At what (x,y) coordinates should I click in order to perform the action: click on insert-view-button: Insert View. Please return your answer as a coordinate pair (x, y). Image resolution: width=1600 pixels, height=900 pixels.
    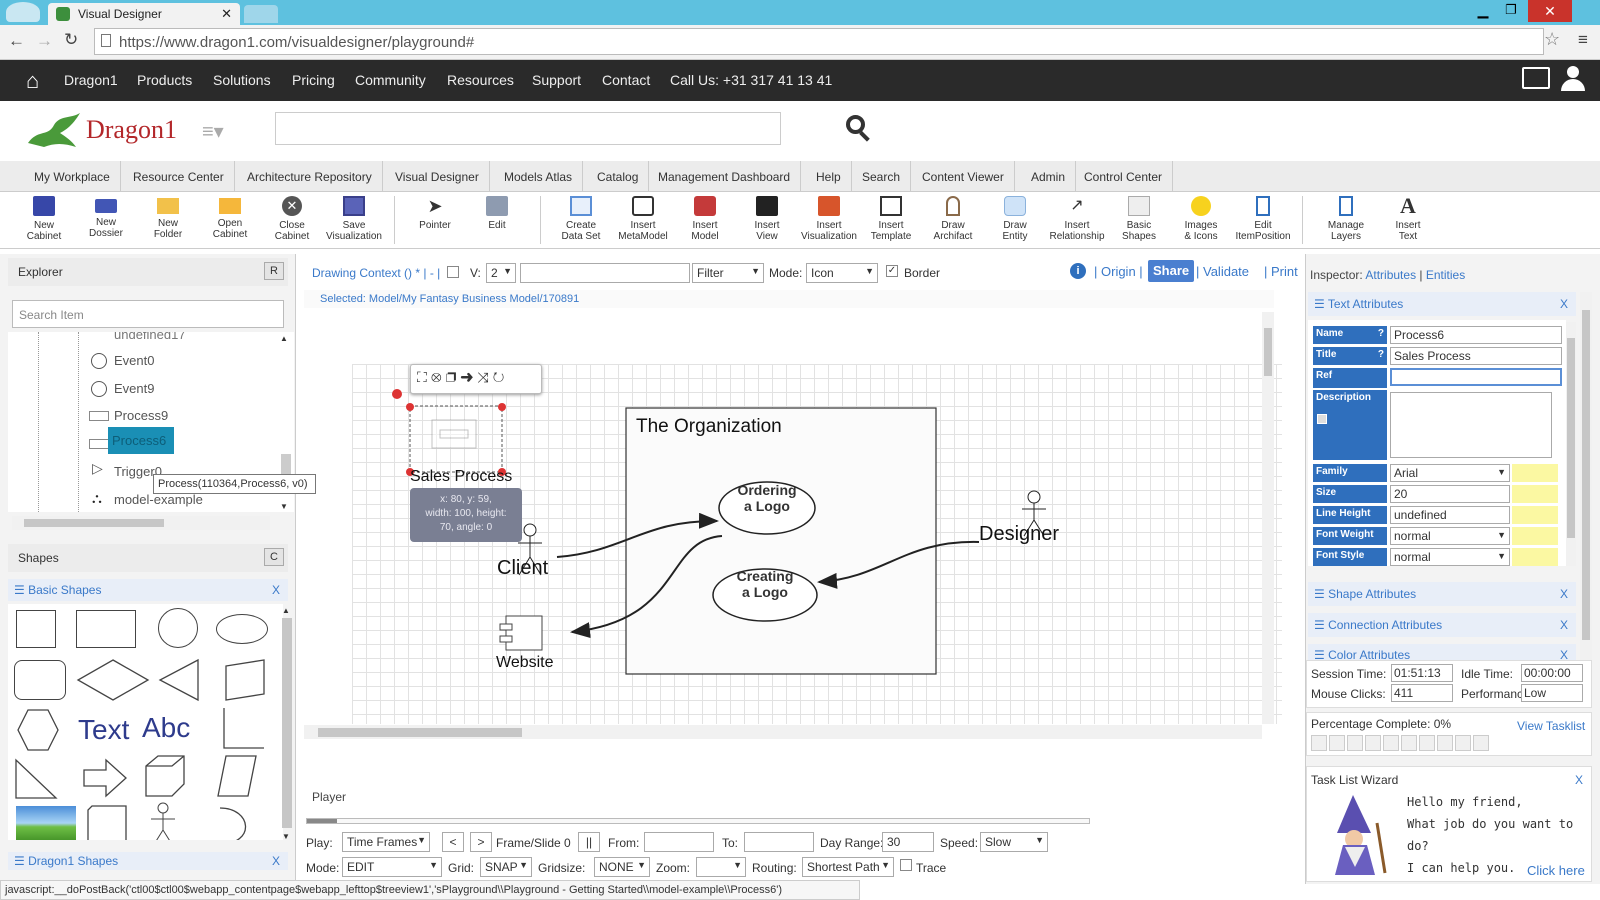
    Looking at the image, I should click on (767, 219).